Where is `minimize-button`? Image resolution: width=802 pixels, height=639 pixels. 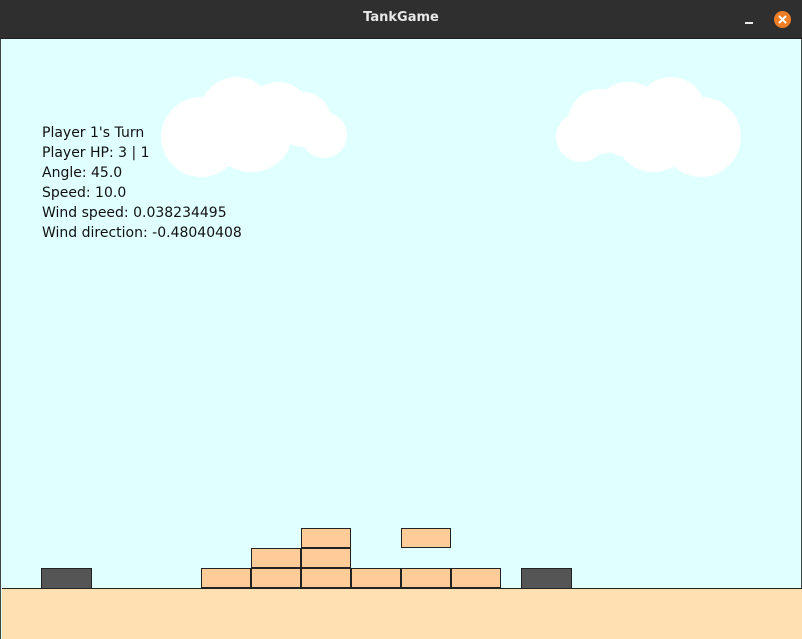 minimize-button is located at coordinates (748, 20).